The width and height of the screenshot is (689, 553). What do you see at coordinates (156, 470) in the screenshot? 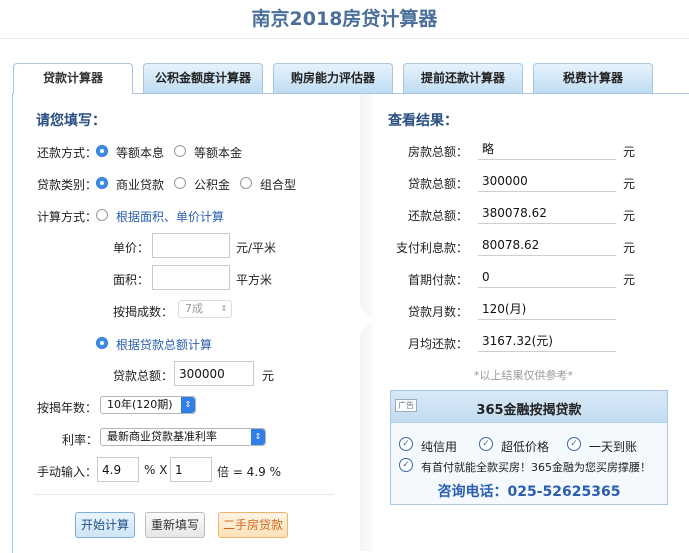
I see `percent-times-label: % X` at bounding box center [156, 470].